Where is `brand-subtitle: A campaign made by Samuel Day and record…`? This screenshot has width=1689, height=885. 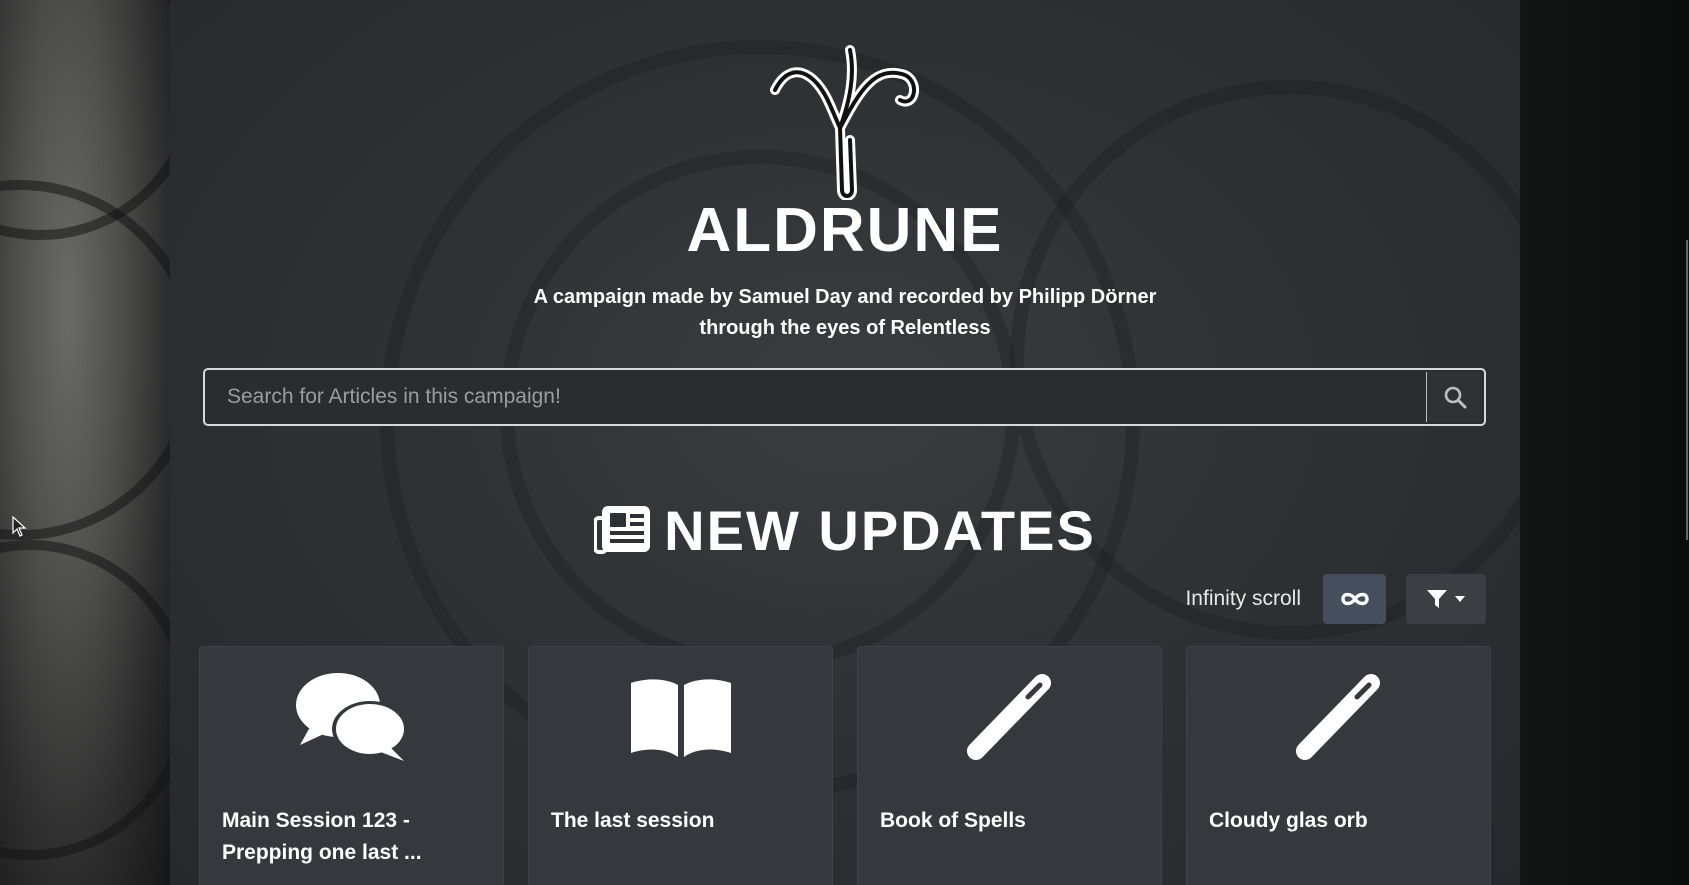
brand-subtitle: A campaign made by Samuel Day and record… is located at coordinates (845, 312).